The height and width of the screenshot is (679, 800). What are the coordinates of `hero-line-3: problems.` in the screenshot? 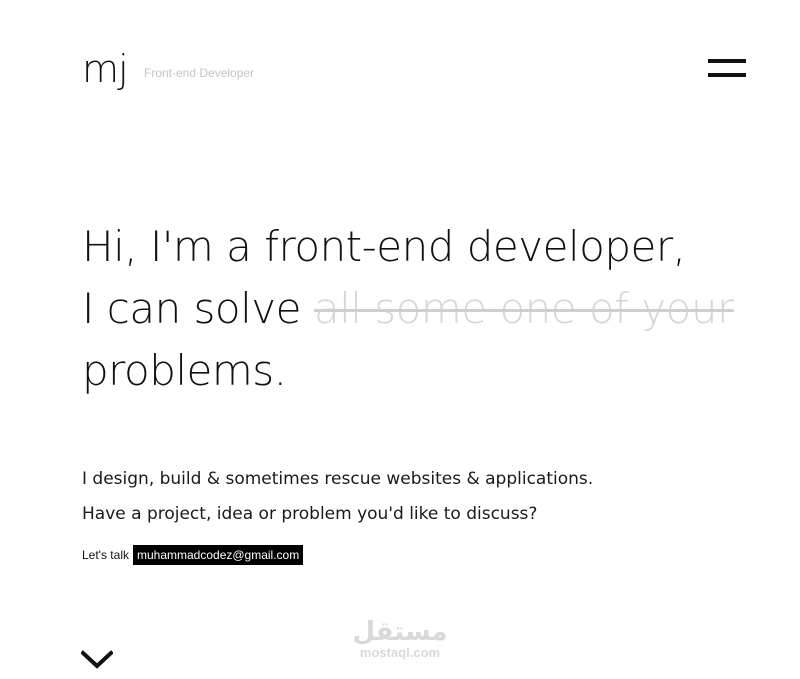 It's located at (184, 370).